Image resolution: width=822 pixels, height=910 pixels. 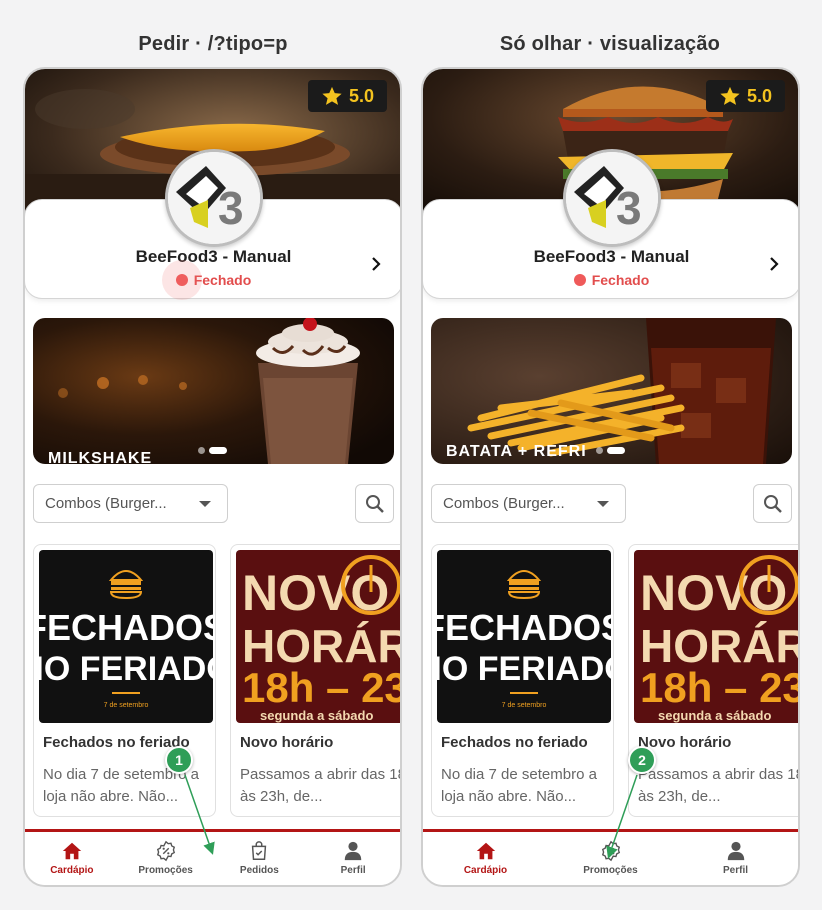 What do you see at coordinates (610, 44) in the screenshot?
I see `column-title-visualizacao: Só olhar · visualização` at bounding box center [610, 44].